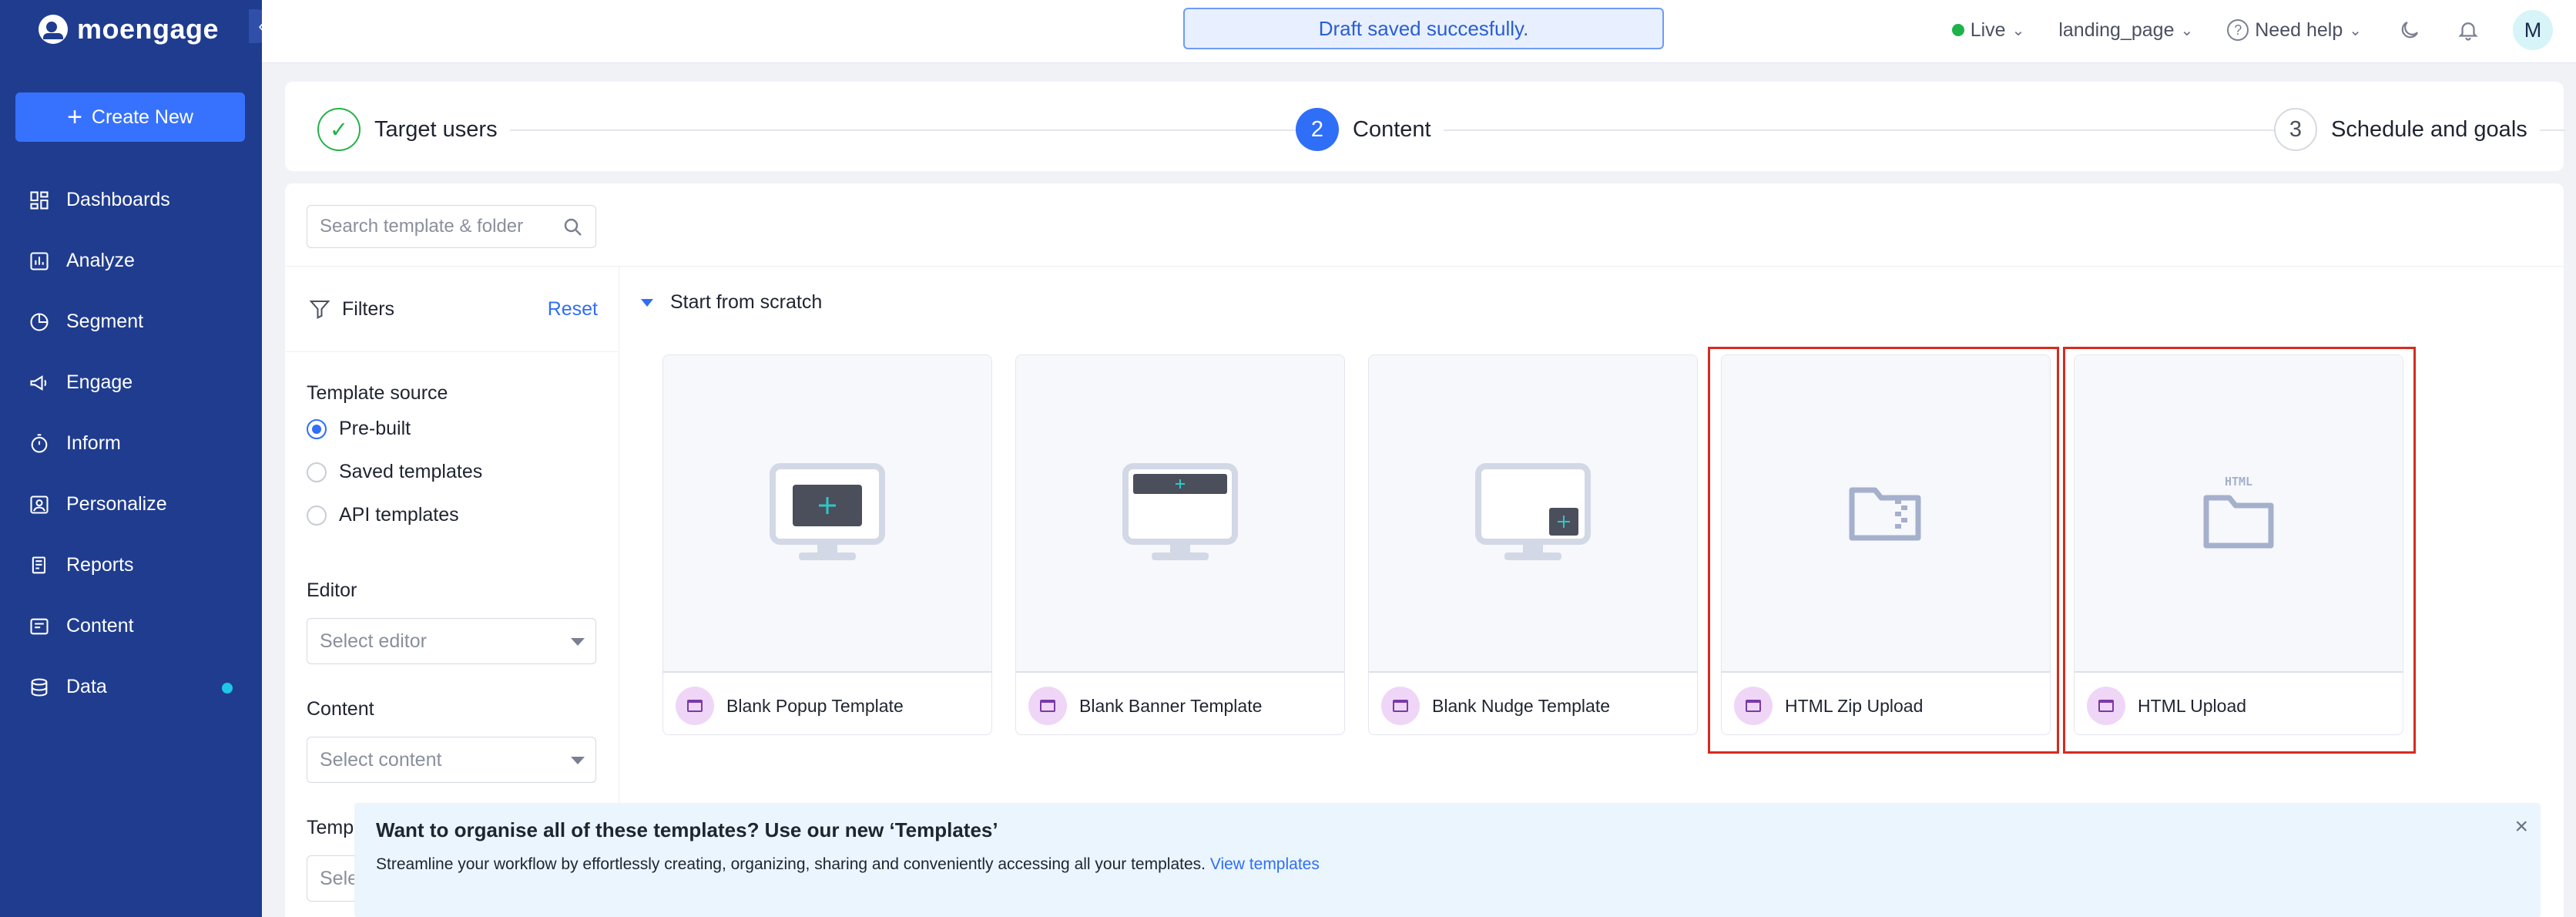  I want to click on pie-chart-icon, so click(39, 322).